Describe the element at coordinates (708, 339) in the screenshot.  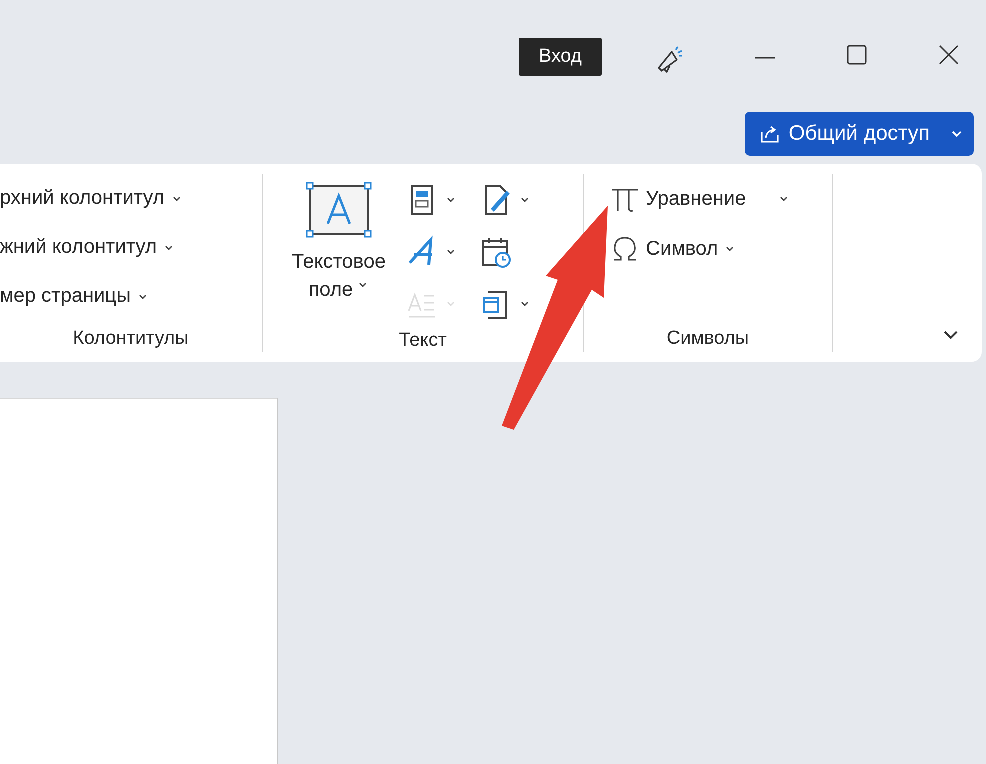
I see `group-label: Символы` at that location.